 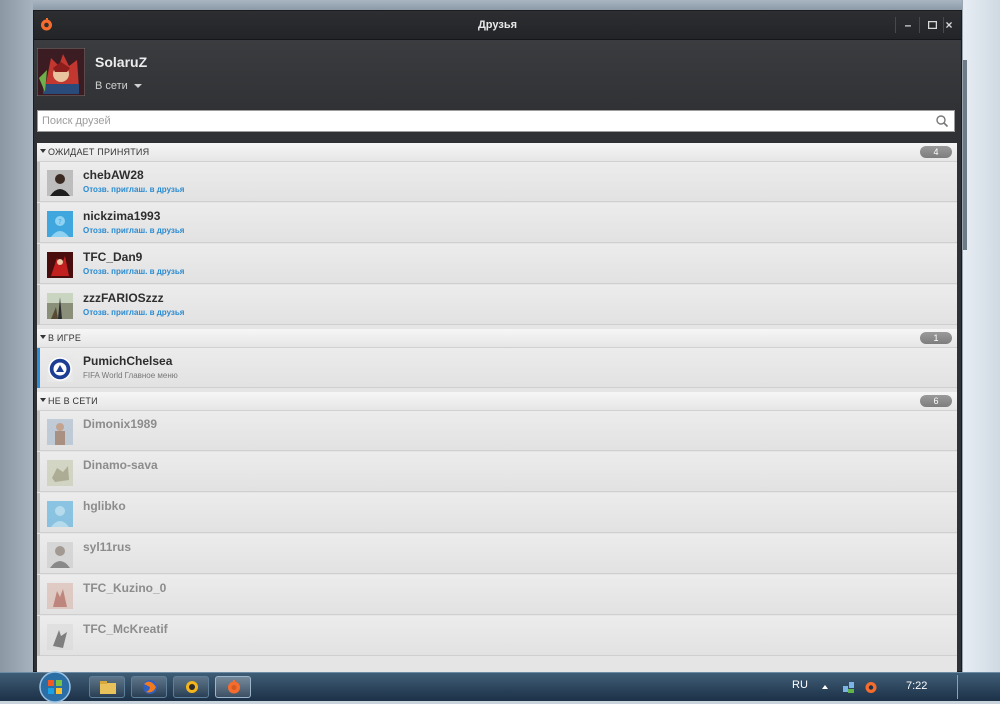 I want to click on close-button: ×, so click(x=949, y=25).